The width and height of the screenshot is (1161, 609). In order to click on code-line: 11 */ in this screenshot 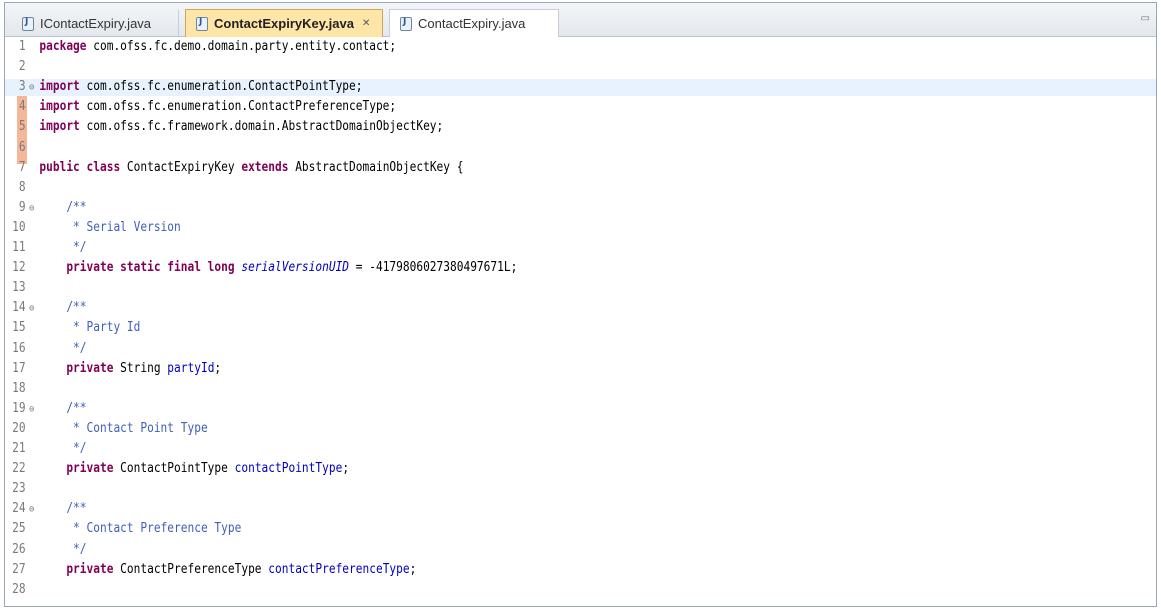, I will do `click(500, 248)`.